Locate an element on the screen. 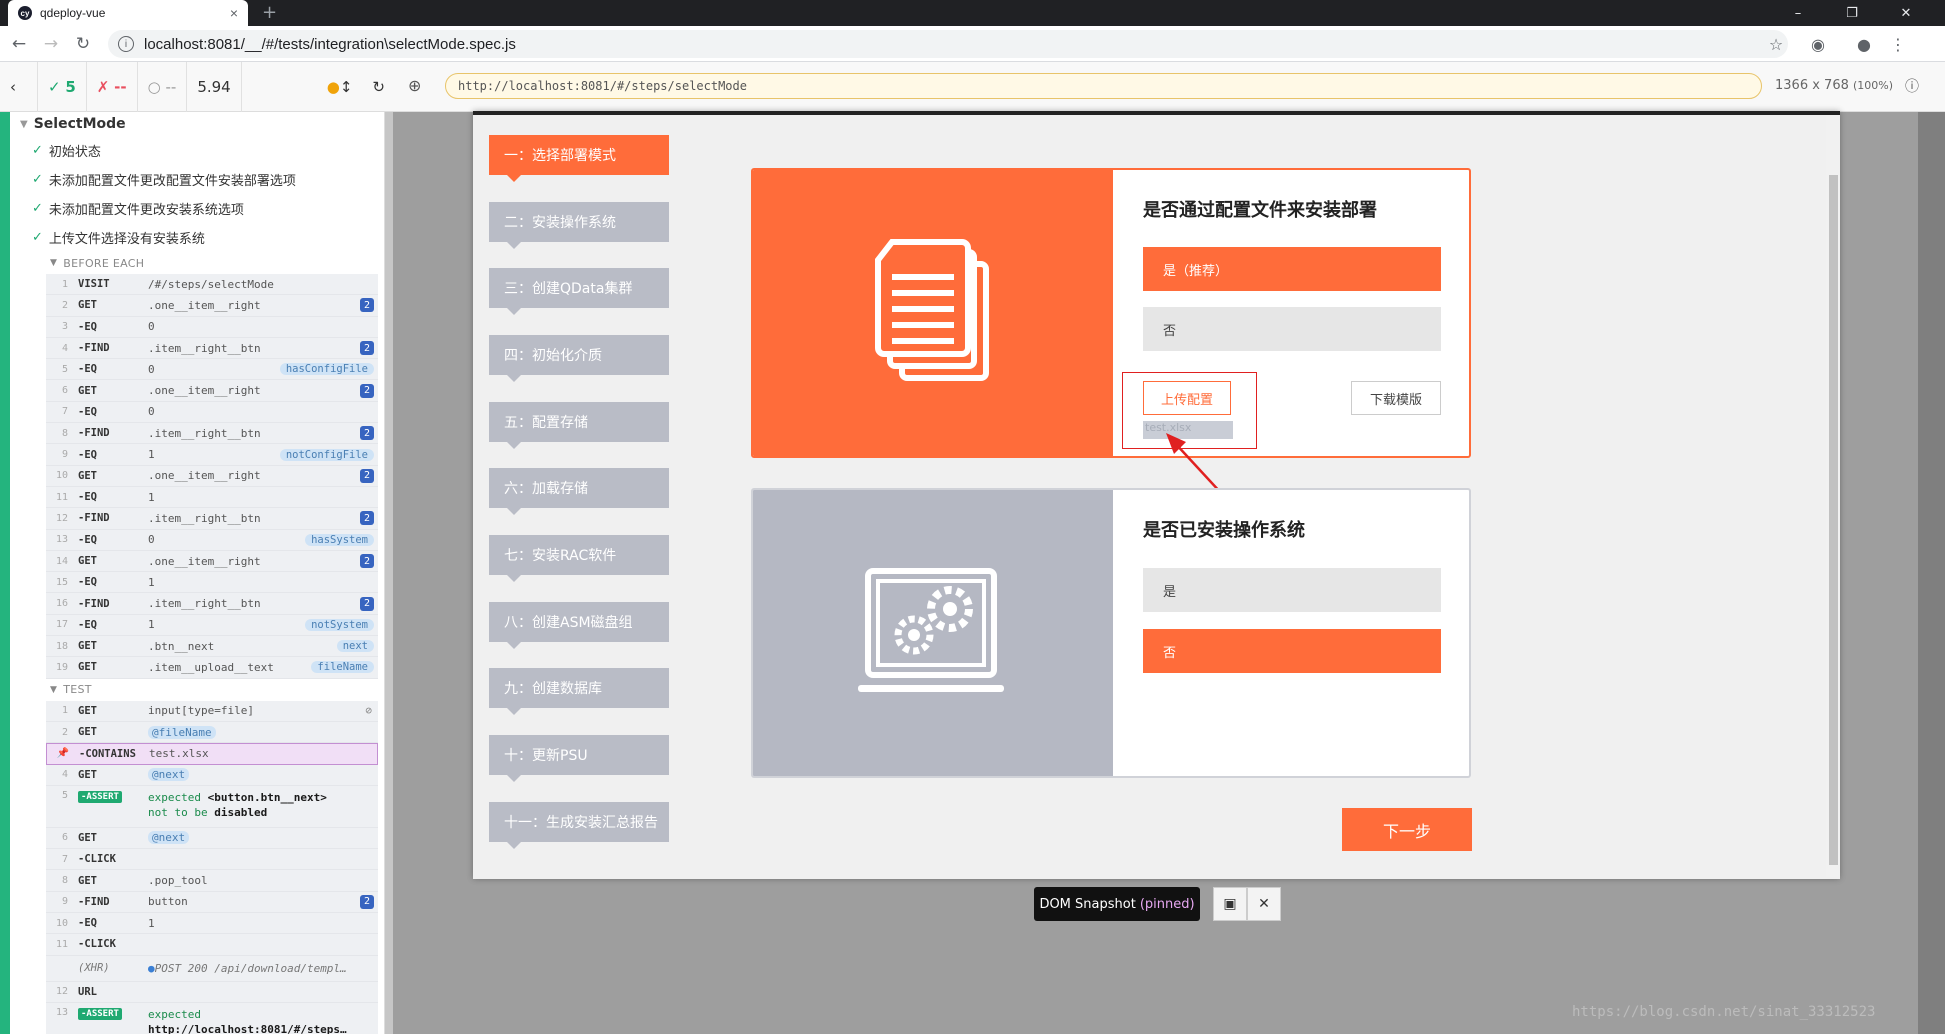 The image size is (1945, 1034). back-icon: ← is located at coordinates (19, 44).